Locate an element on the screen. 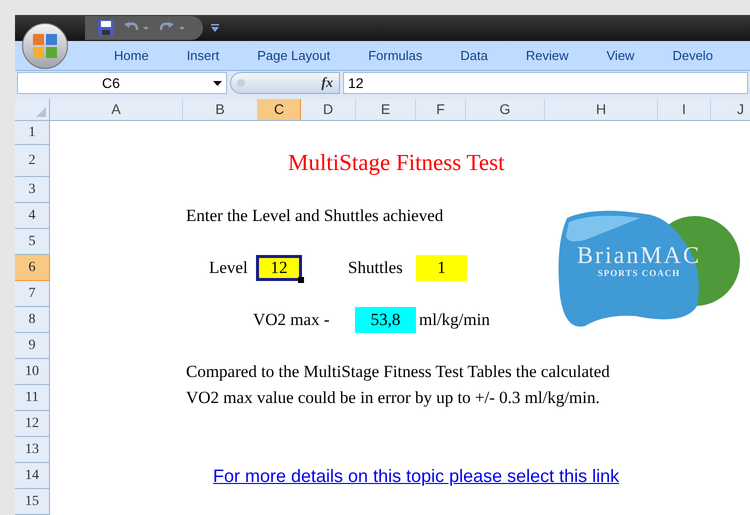 This screenshot has height=515, width=750. details-link: For more details on this topic please select this link is located at coordinates (416, 476).